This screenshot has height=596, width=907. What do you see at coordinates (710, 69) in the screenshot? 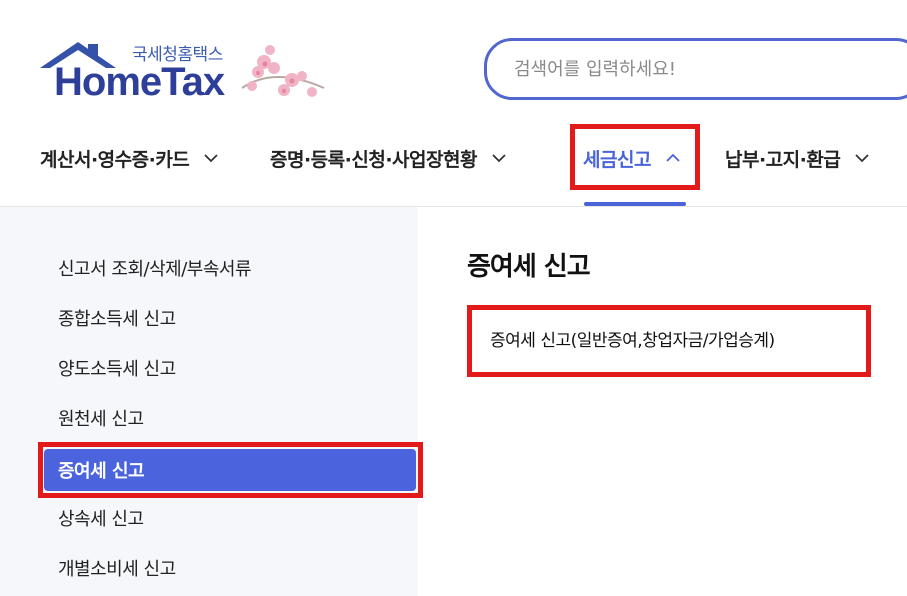
I see `search-input` at bounding box center [710, 69].